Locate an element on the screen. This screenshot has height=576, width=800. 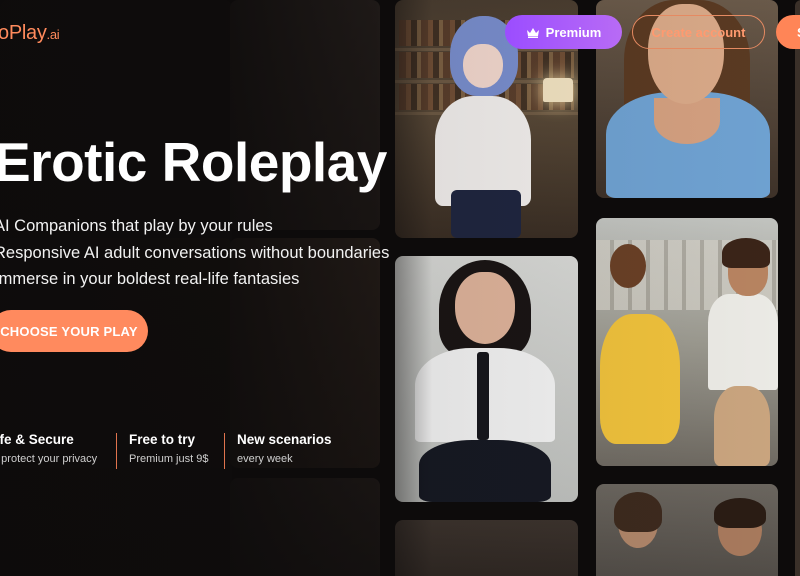
logo-suffix: .ai is located at coordinates (53, 34).